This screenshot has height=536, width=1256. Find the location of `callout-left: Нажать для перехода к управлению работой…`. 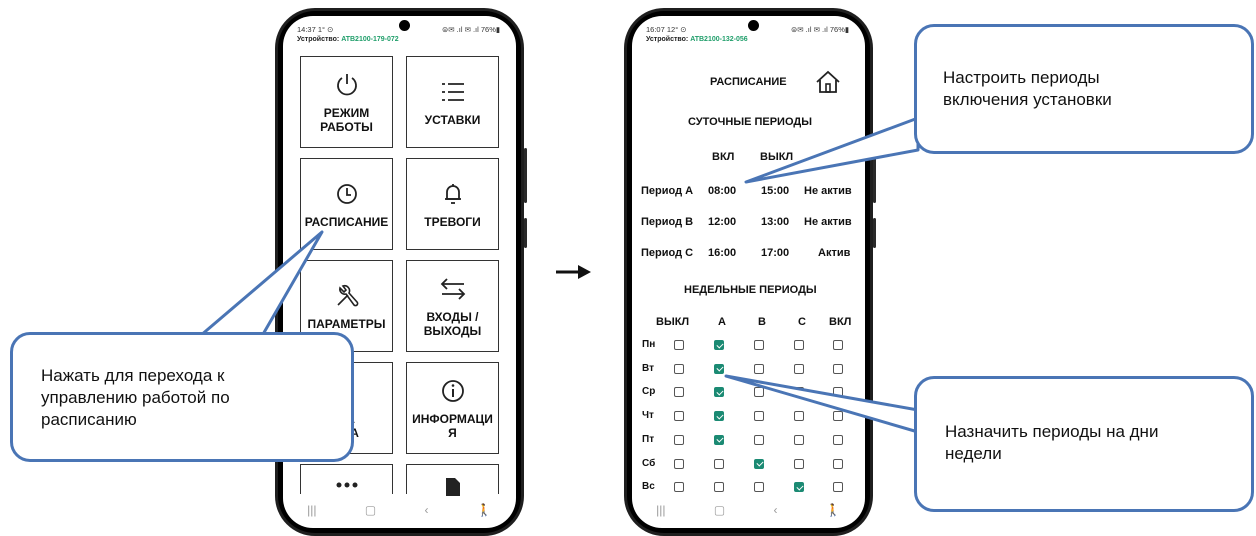

callout-left: Нажать для перехода к управлению работой… is located at coordinates (182, 397).